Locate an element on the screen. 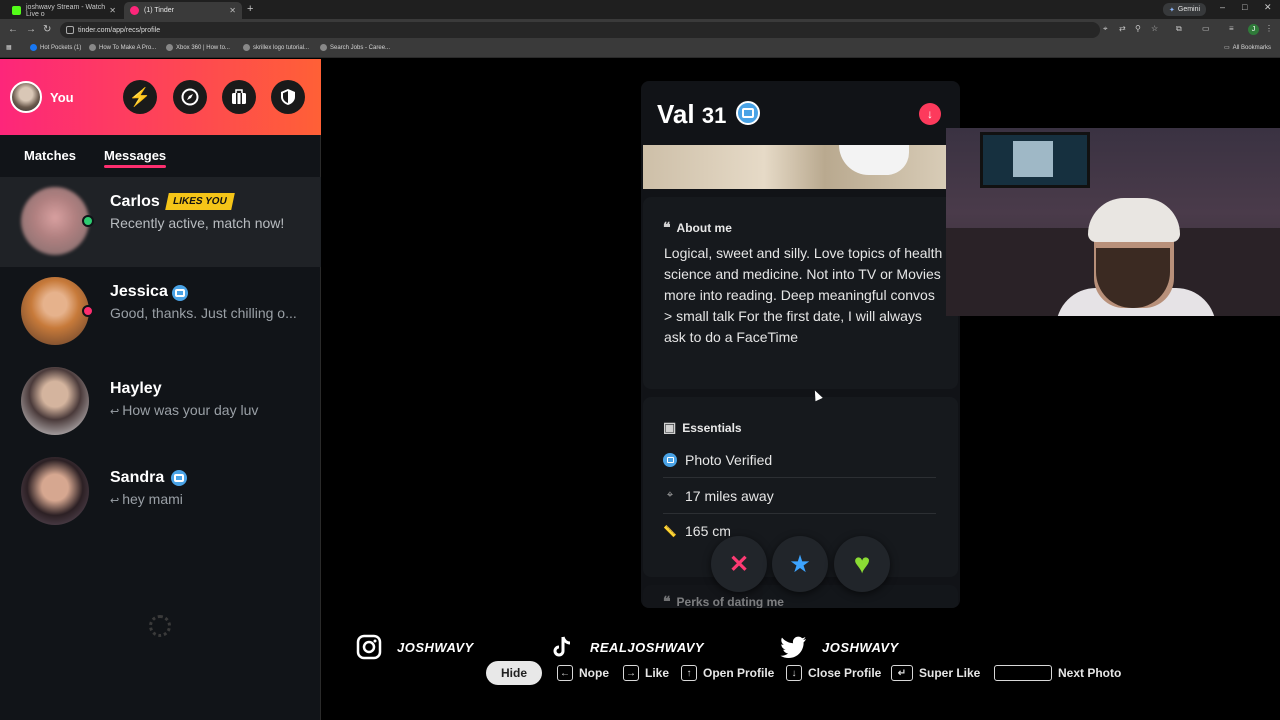  avatar is located at coordinates (55, 311).